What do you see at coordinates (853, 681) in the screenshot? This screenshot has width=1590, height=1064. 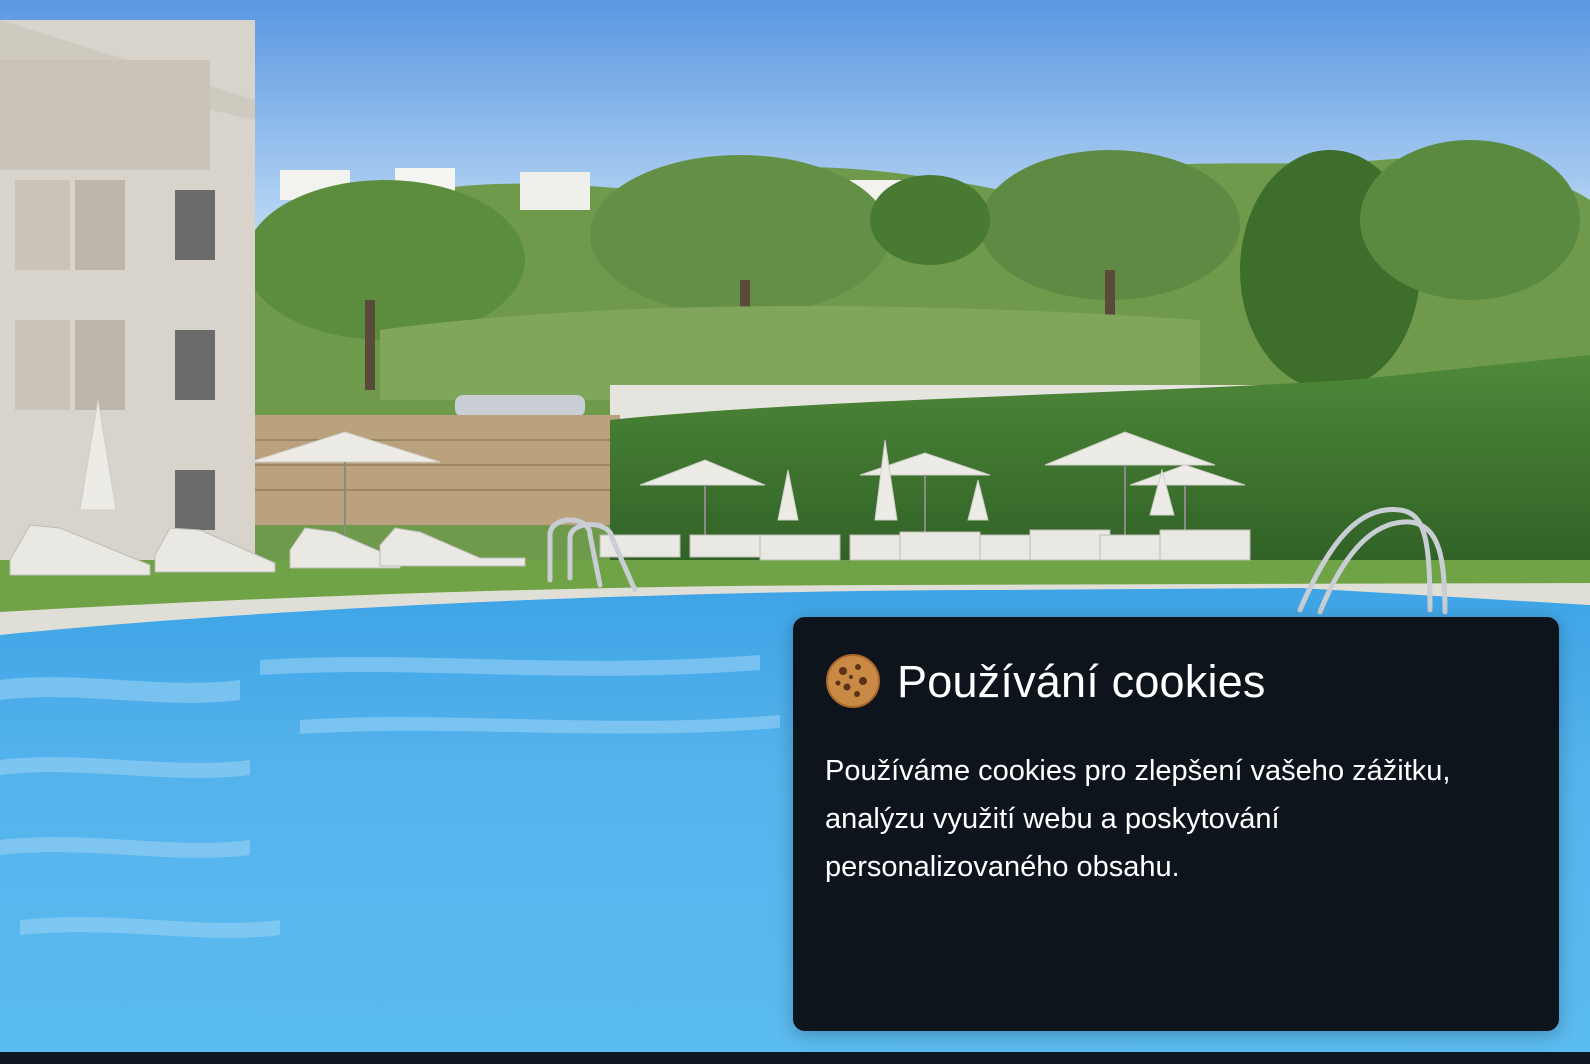 I see `cookie-icon` at bounding box center [853, 681].